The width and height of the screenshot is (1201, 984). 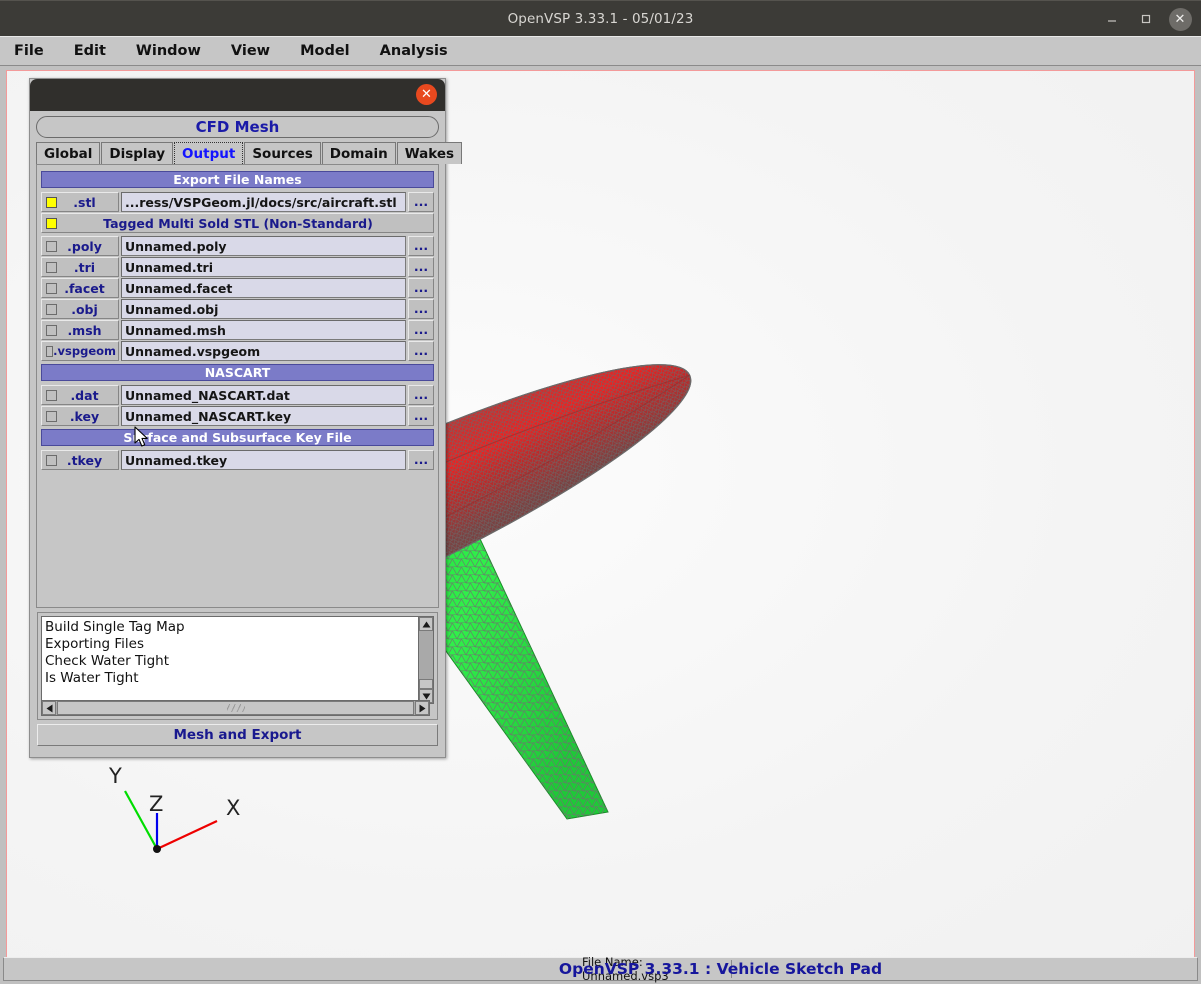 What do you see at coordinates (233, 808) in the screenshot?
I see `axis-label-x: X` at bounding box center [233, 808].